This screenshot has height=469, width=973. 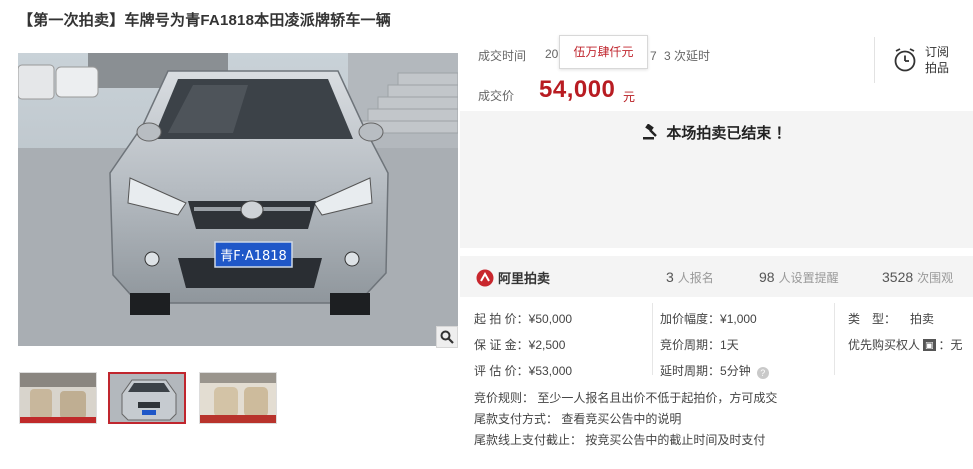 I want to click on priority-buyer: 优先购买权人 ▣ ：无, so click(x=905, y=344).